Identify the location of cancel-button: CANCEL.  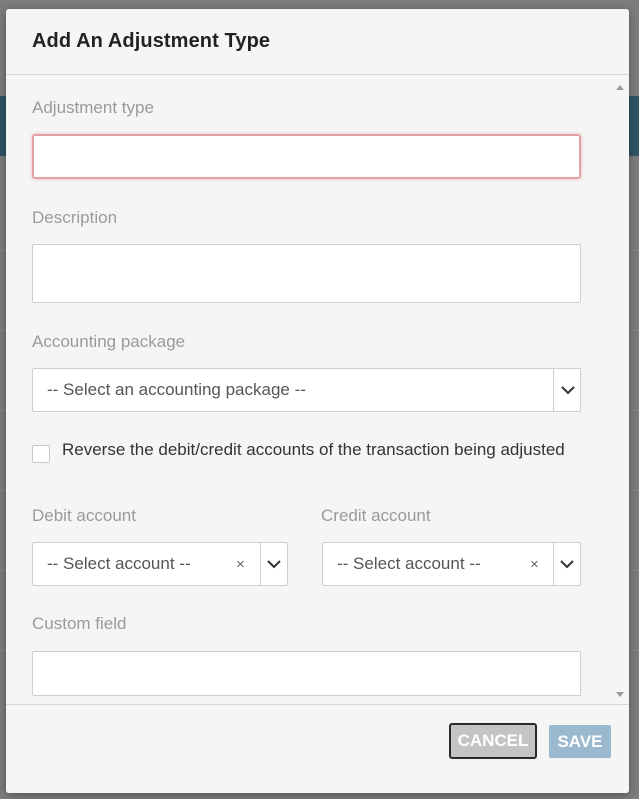
(493, 741).